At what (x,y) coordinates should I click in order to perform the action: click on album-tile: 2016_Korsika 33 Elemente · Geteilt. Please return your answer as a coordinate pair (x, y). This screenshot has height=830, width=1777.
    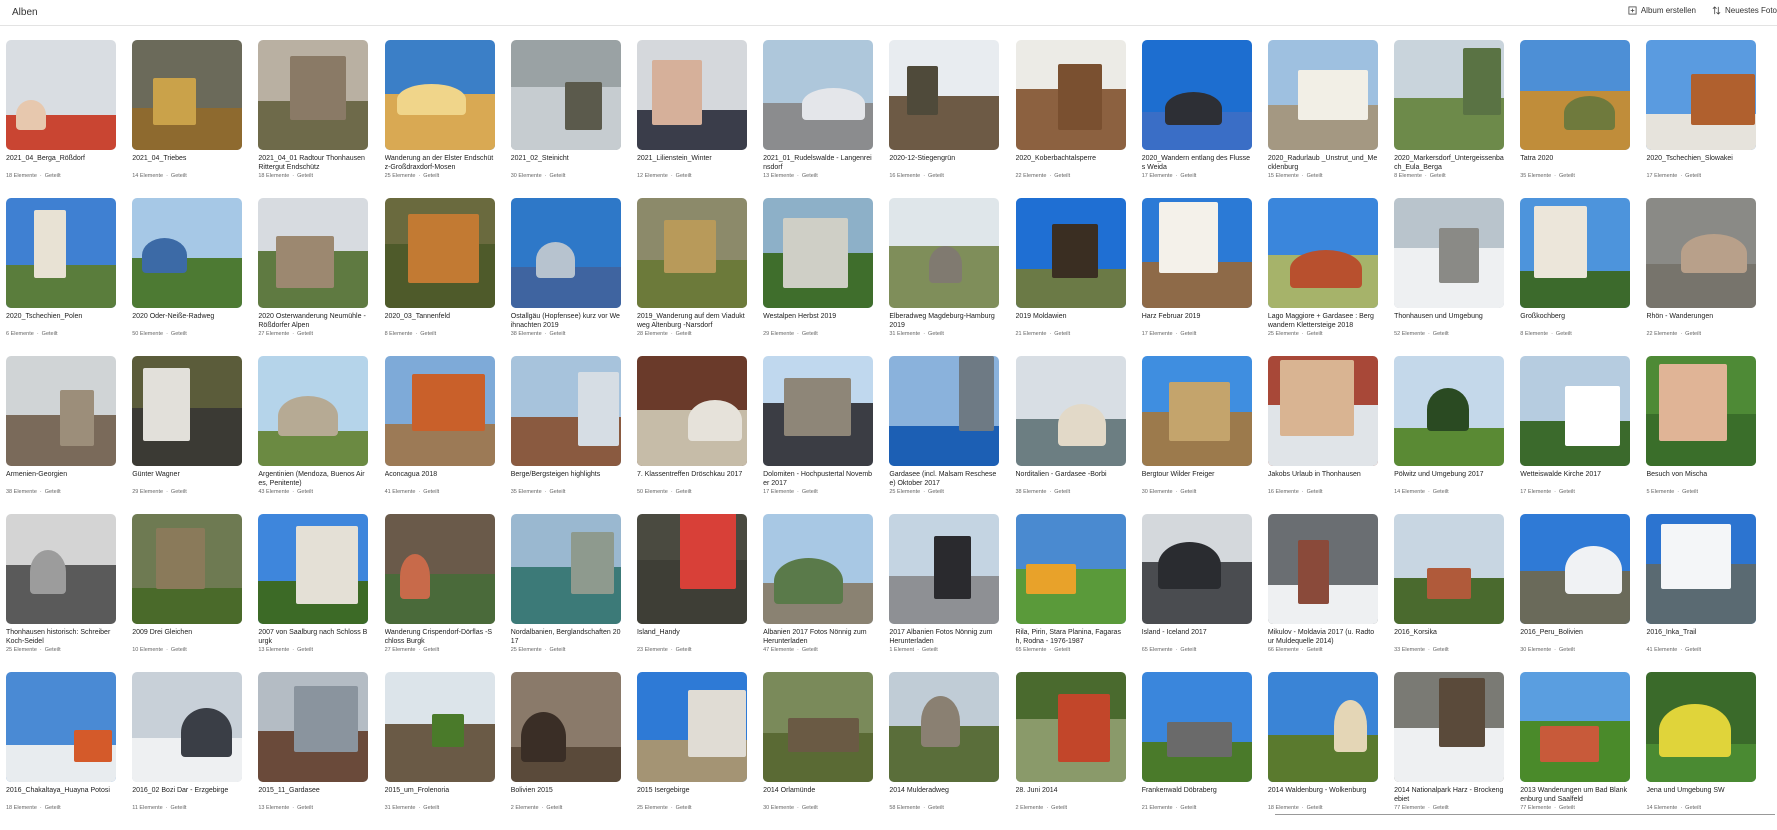
    Looking at the image, I should click on (1449, 593).